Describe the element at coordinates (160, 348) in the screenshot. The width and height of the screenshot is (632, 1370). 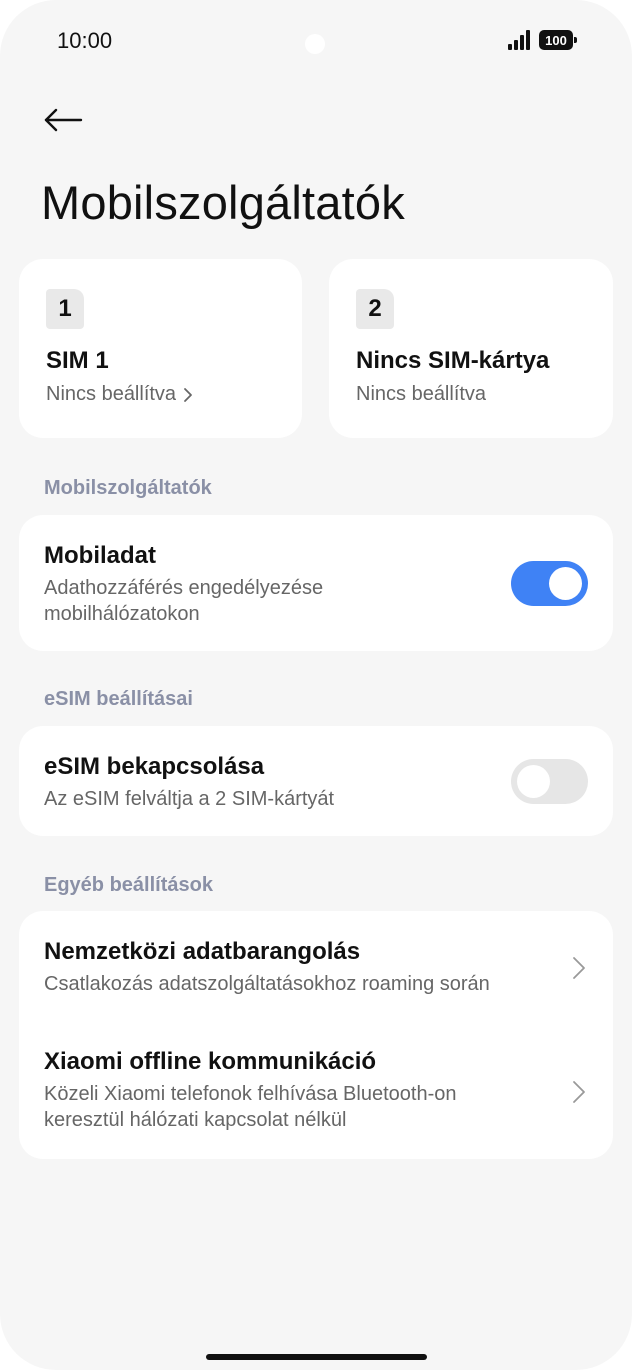
I see `sim-card-1: 1 SIM 1 Nincs beállítva` at that location.